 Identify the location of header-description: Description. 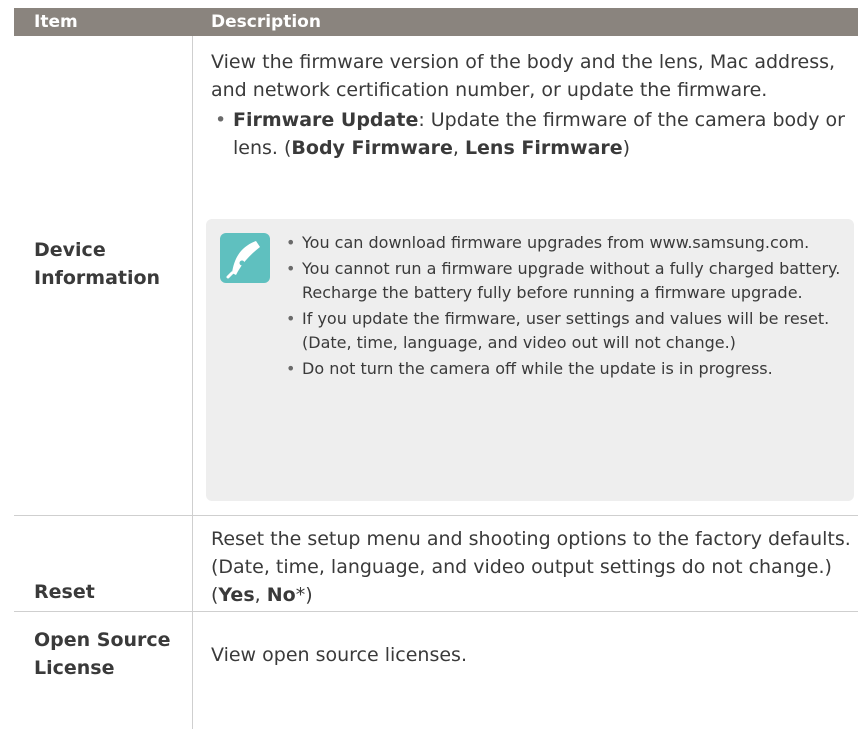
(266, 22).